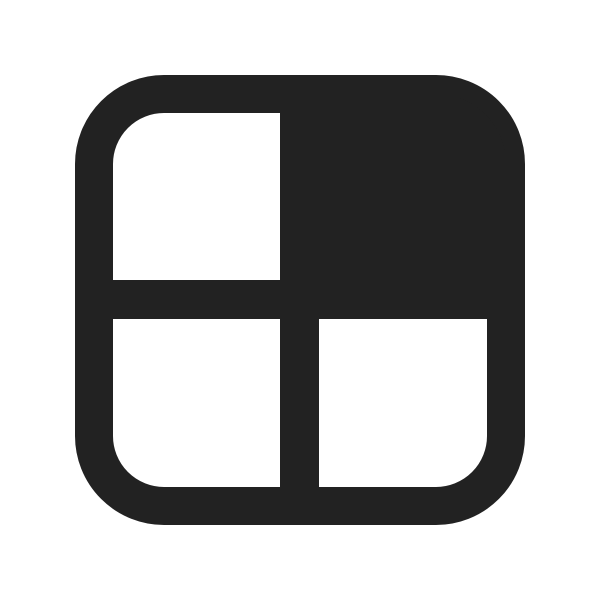 This screenshot has width=600, height=600. I want to click on vertical-divider, so click(299, 300).